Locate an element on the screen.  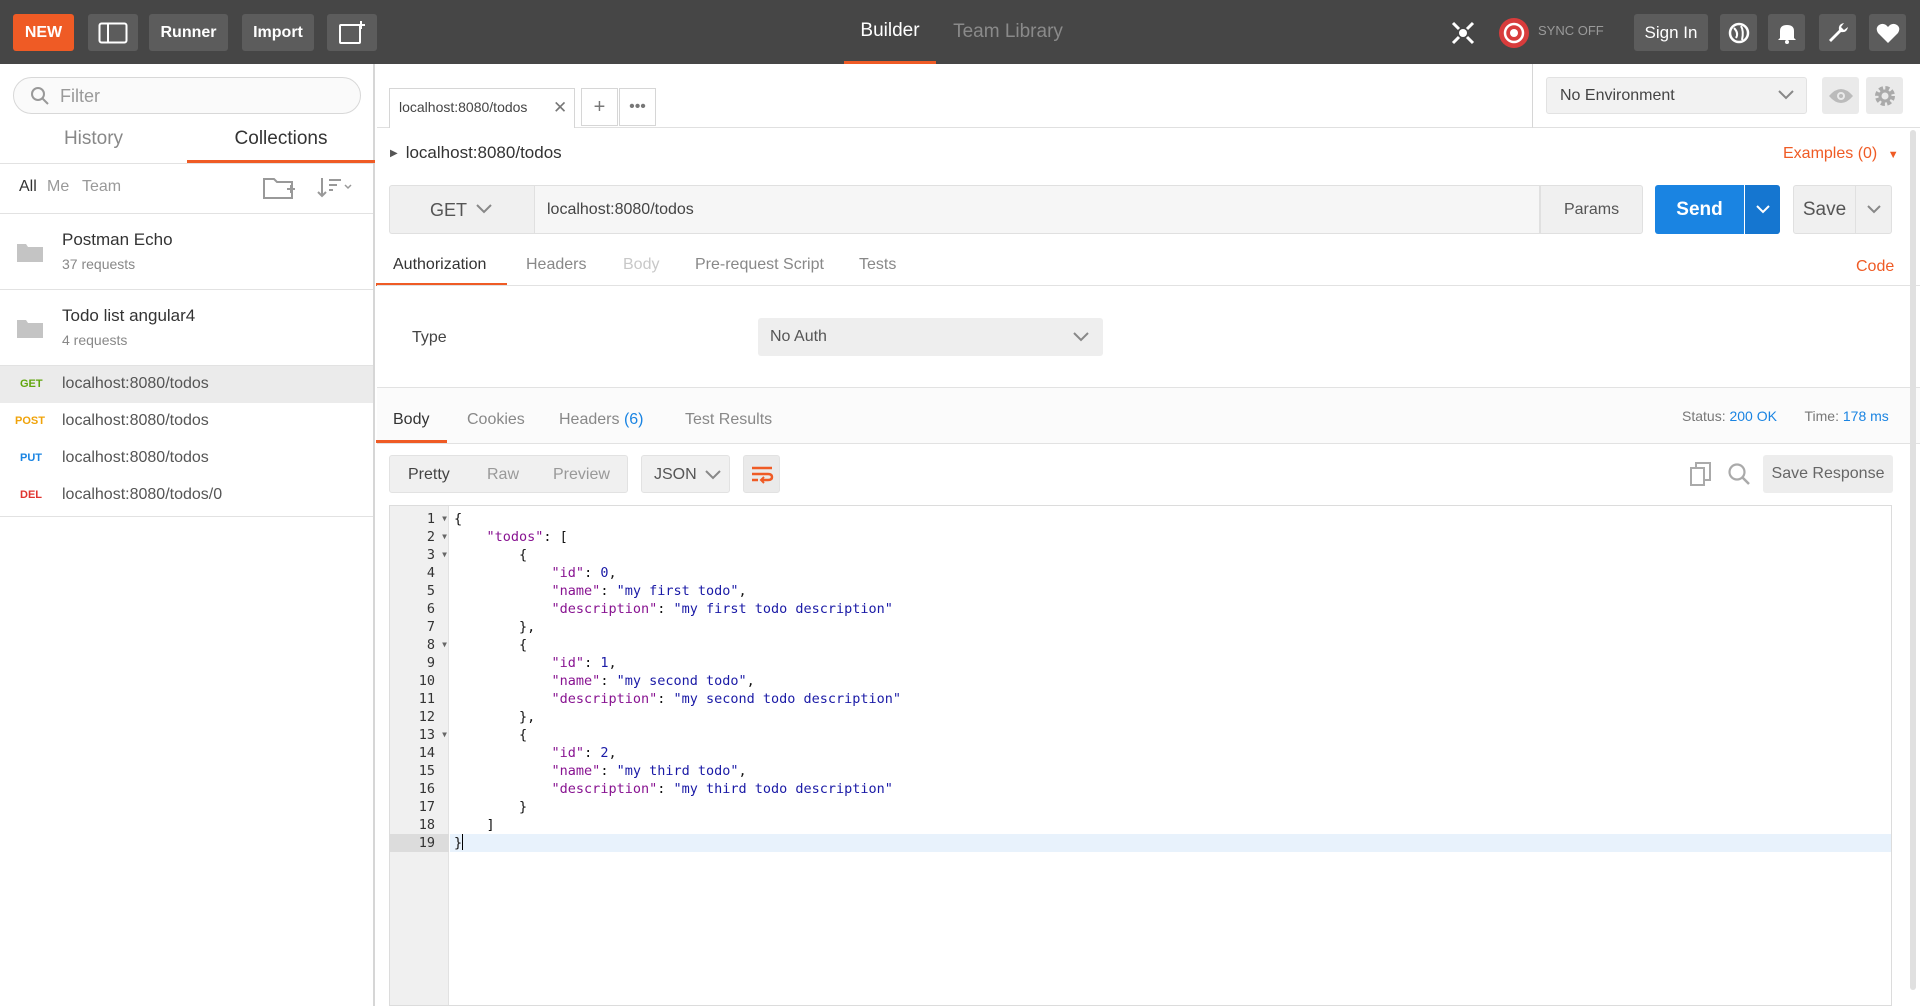
tab-builder: Builder is located at coordinates (890, 32).